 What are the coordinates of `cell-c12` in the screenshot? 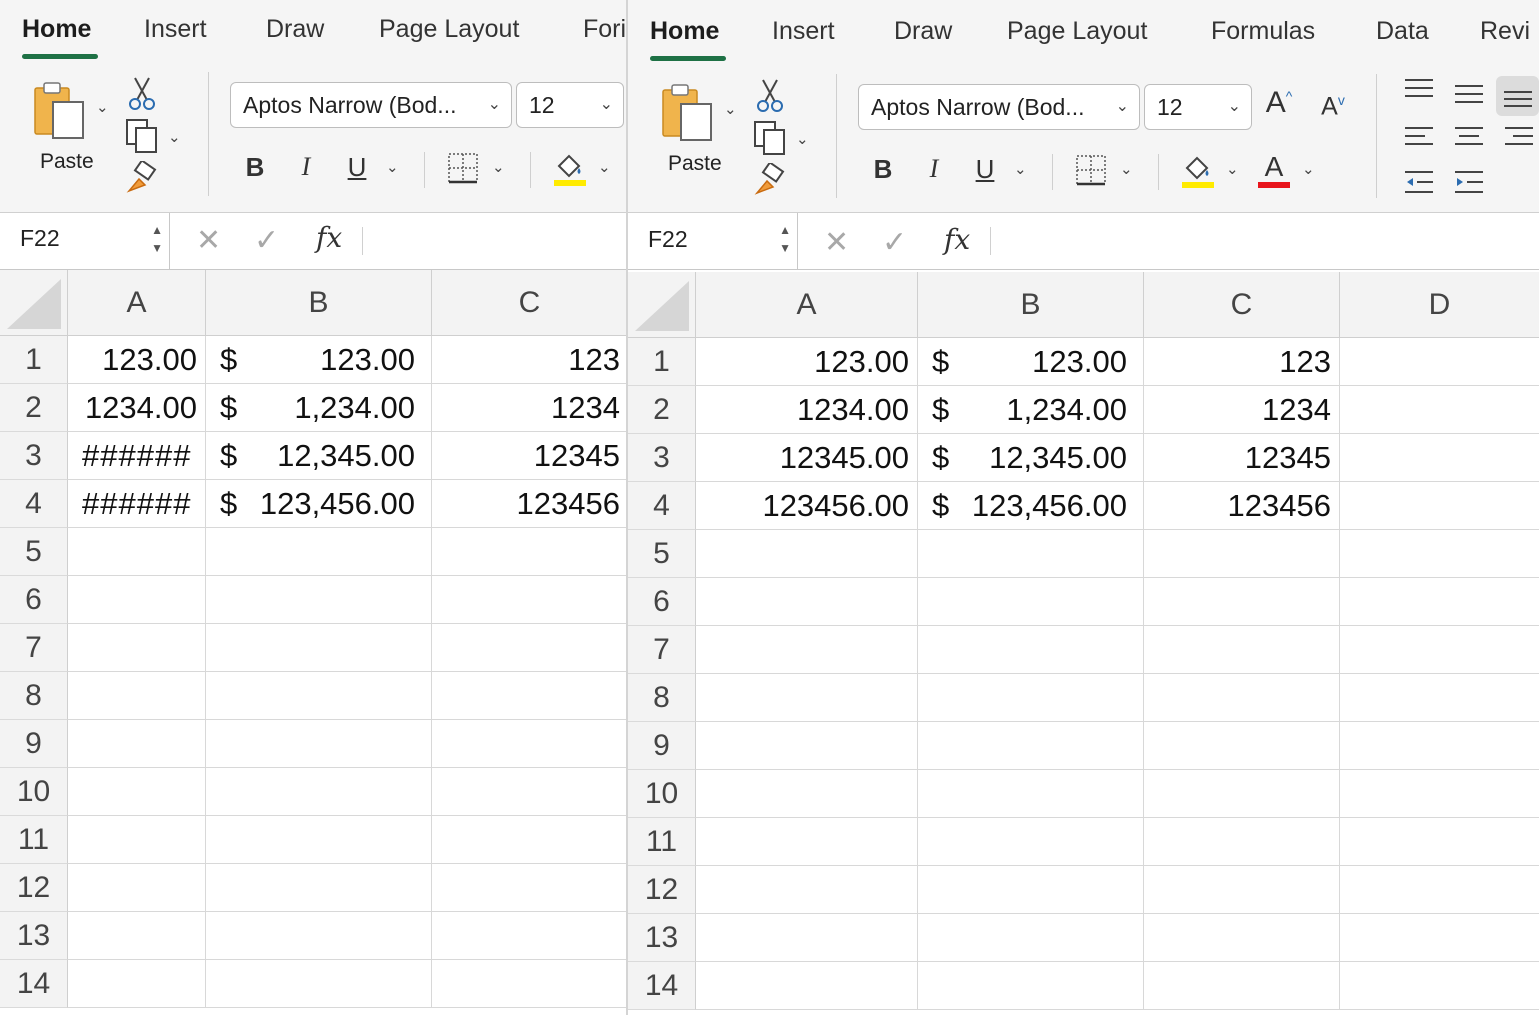 It's located at (1242, 890).